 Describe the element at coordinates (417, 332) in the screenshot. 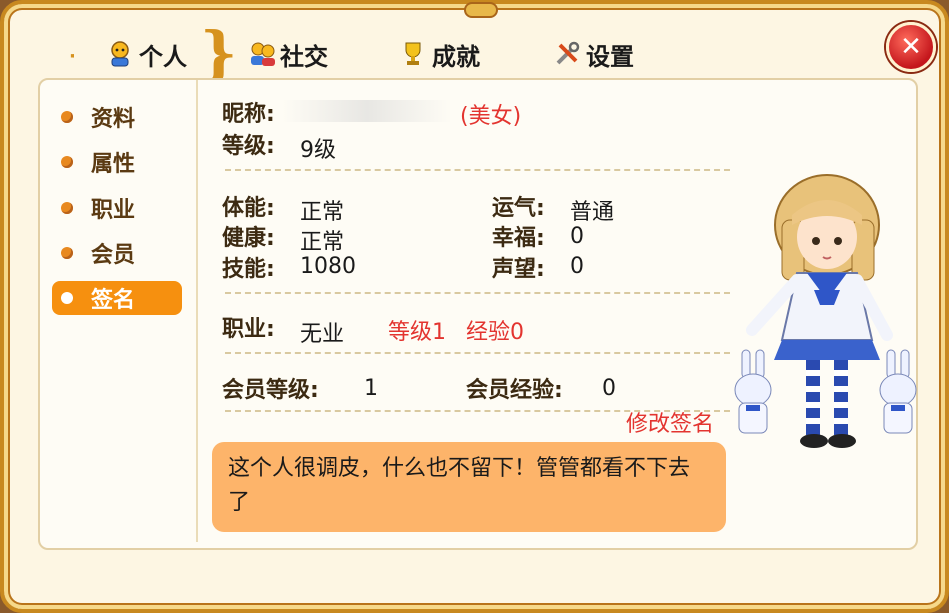

I see `career-level: 等级1` at that location.